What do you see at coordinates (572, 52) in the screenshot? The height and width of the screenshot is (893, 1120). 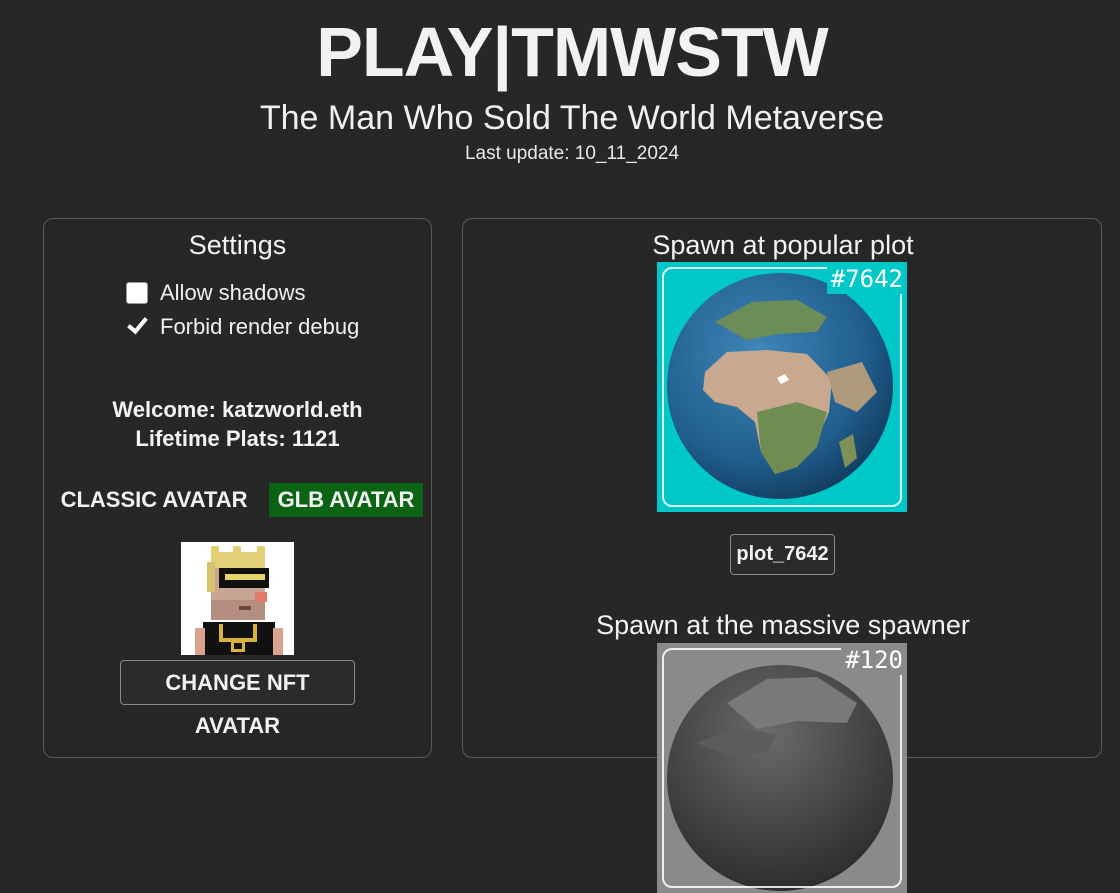 I see `page-title: PLAY|TMWSTW` at bounding box center [572, 52].